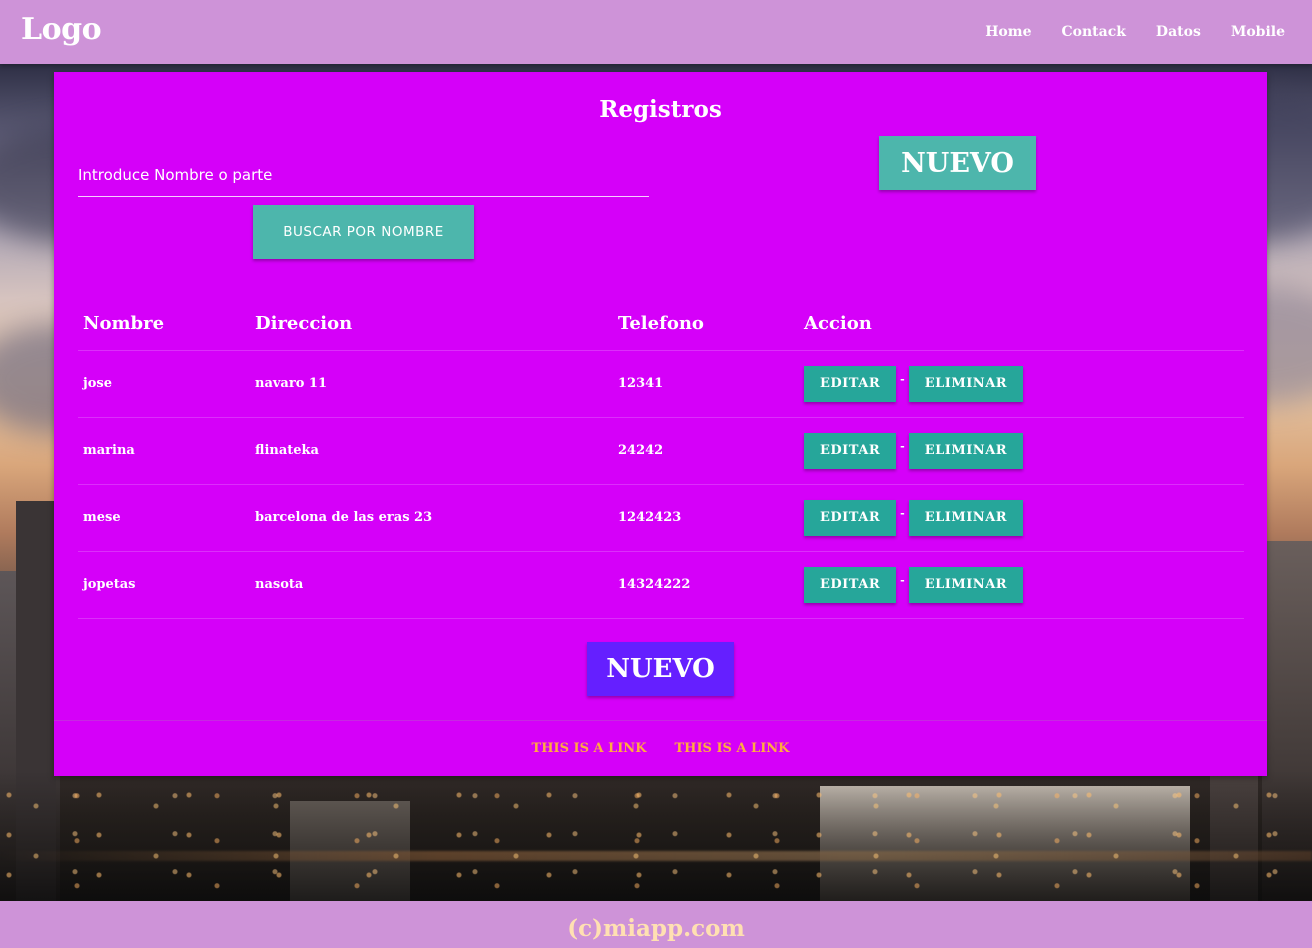 This screenshot has height=948, width=1312. Describe the element at coordinates (656, 32) in the screenshot. I see `top-navbar: Logo Home Contack Datos Mobile` at that location.